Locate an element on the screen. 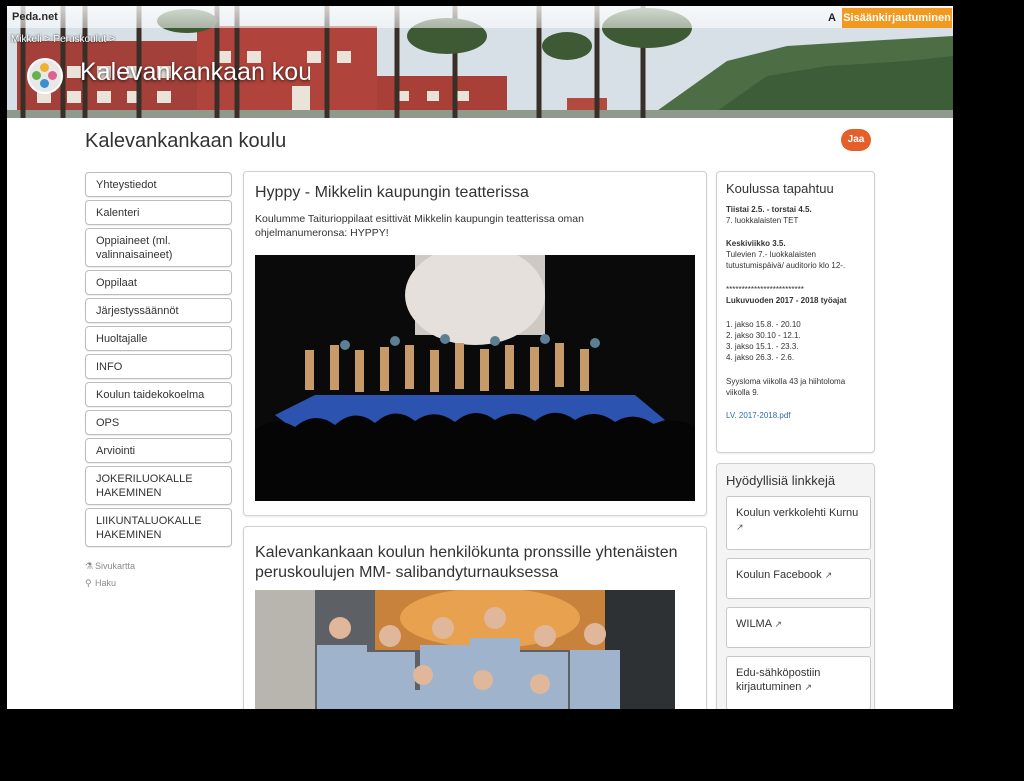 The height and width of the screenshot is (781, 1024). events-title: Koulussa tapahtuu is located at coordinates (780, 188).